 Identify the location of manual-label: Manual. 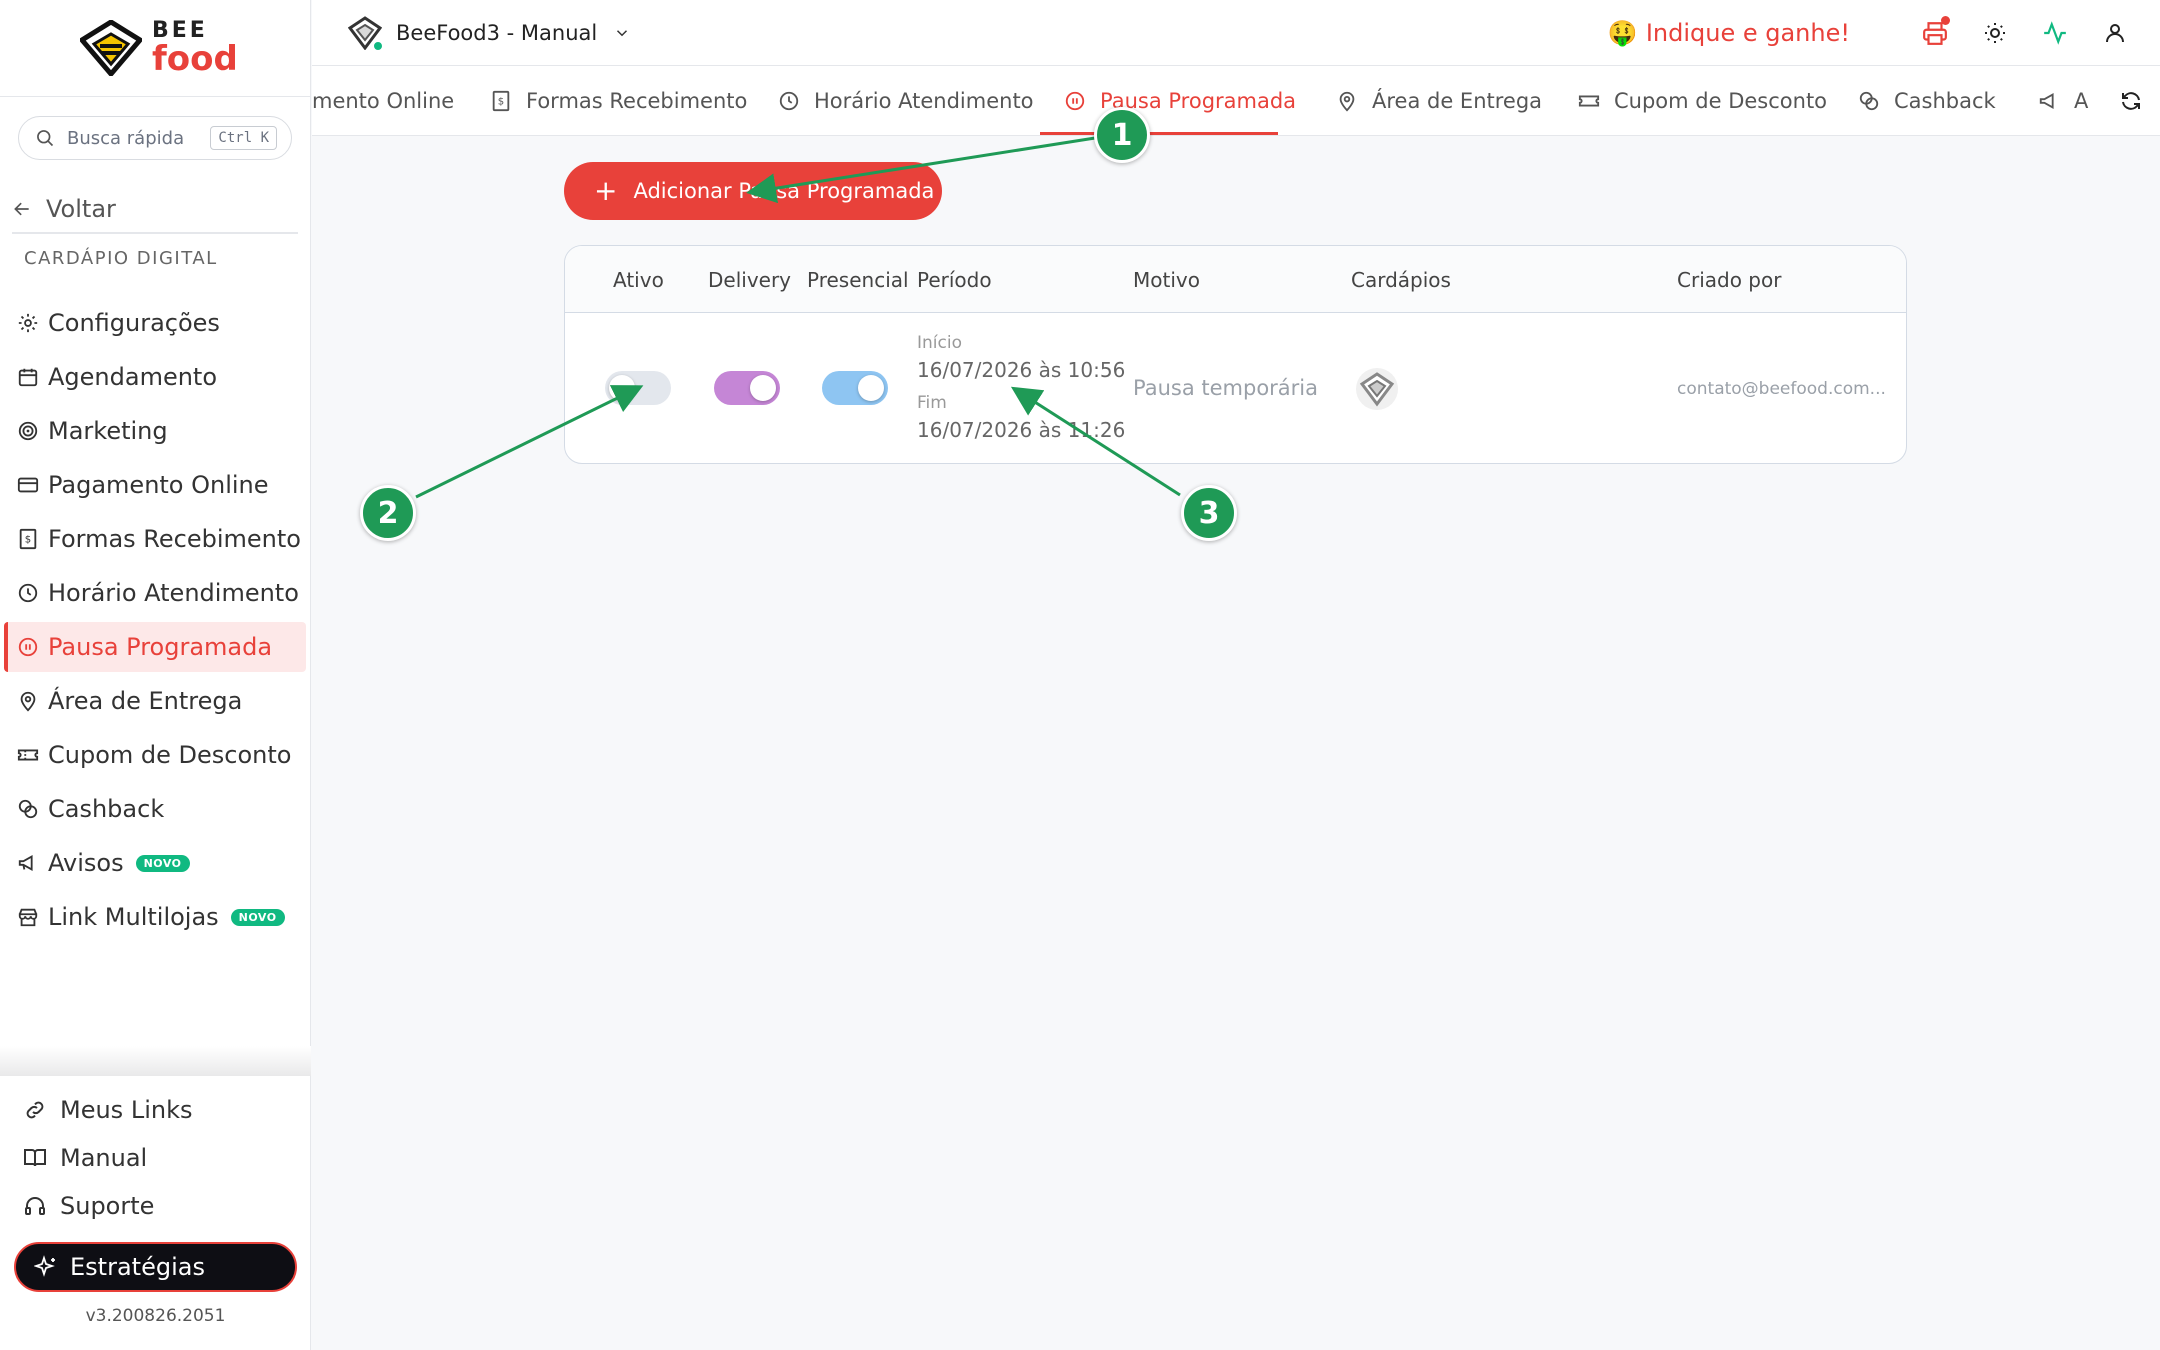
(104, 1158).